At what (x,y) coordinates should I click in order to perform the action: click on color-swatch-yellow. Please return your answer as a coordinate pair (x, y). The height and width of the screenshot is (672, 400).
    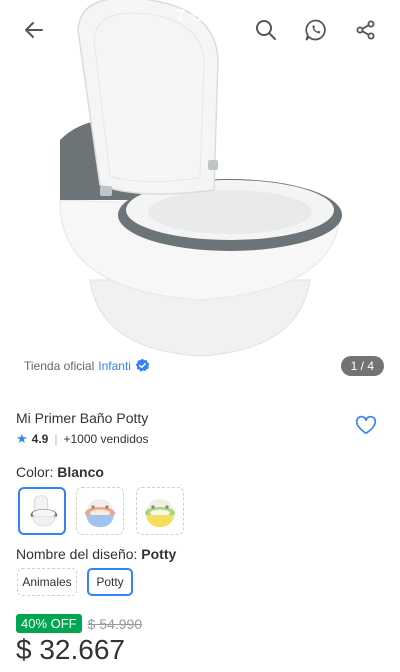
    Looking at the image, I should click on (160, 511).